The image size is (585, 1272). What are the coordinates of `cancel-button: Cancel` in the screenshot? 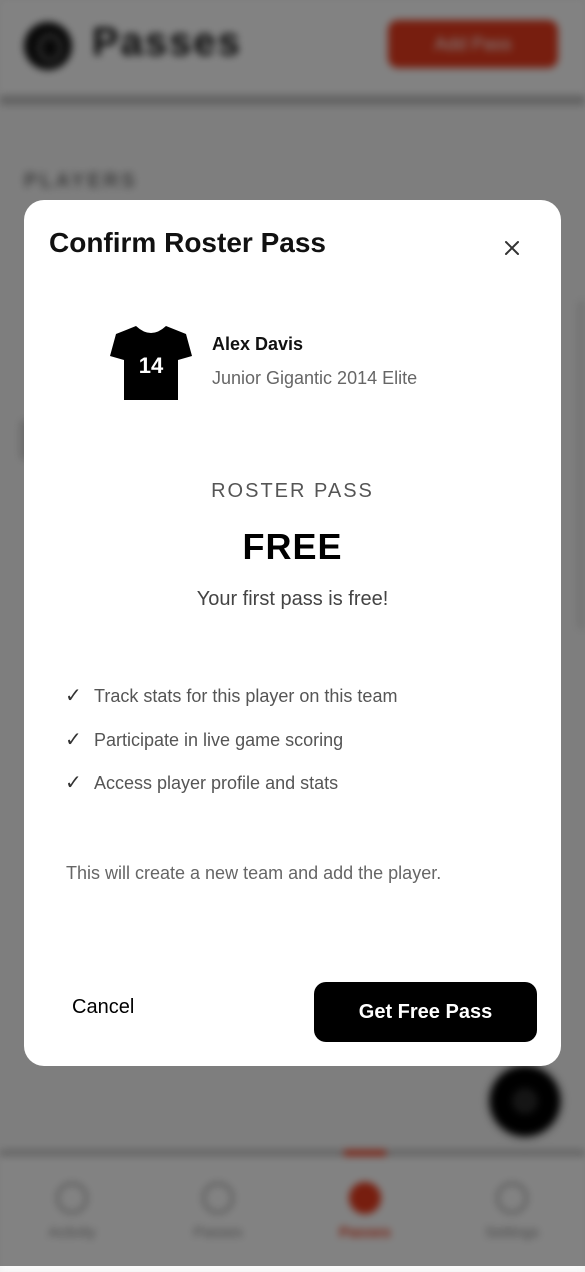 It's located at (103, 1007).